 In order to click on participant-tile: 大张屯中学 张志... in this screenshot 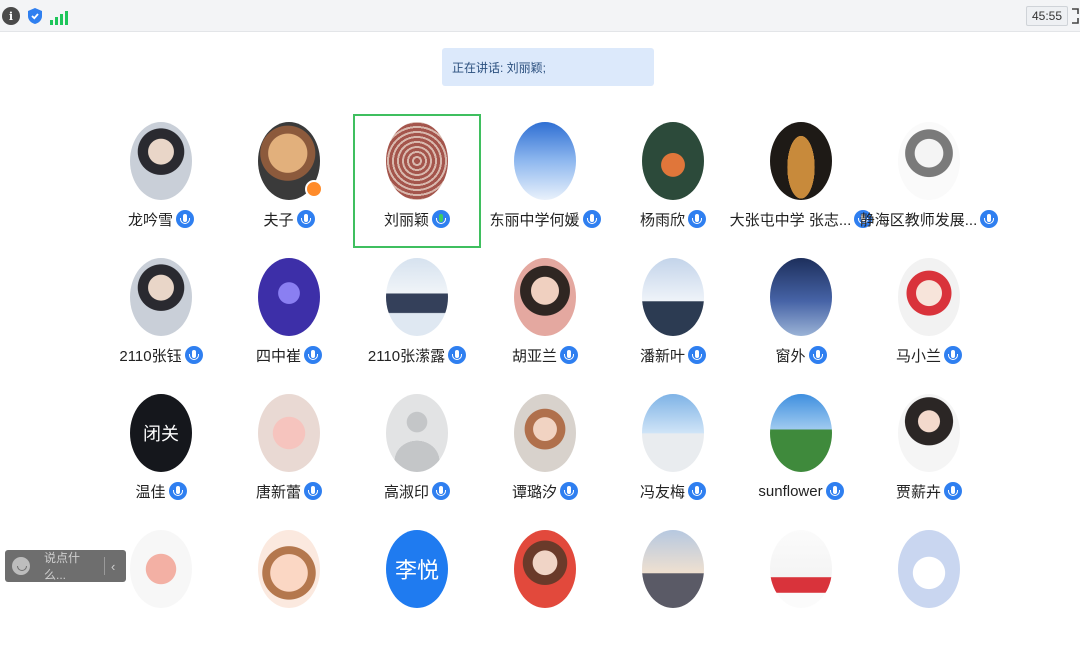, I will do `click(801, 181)`.